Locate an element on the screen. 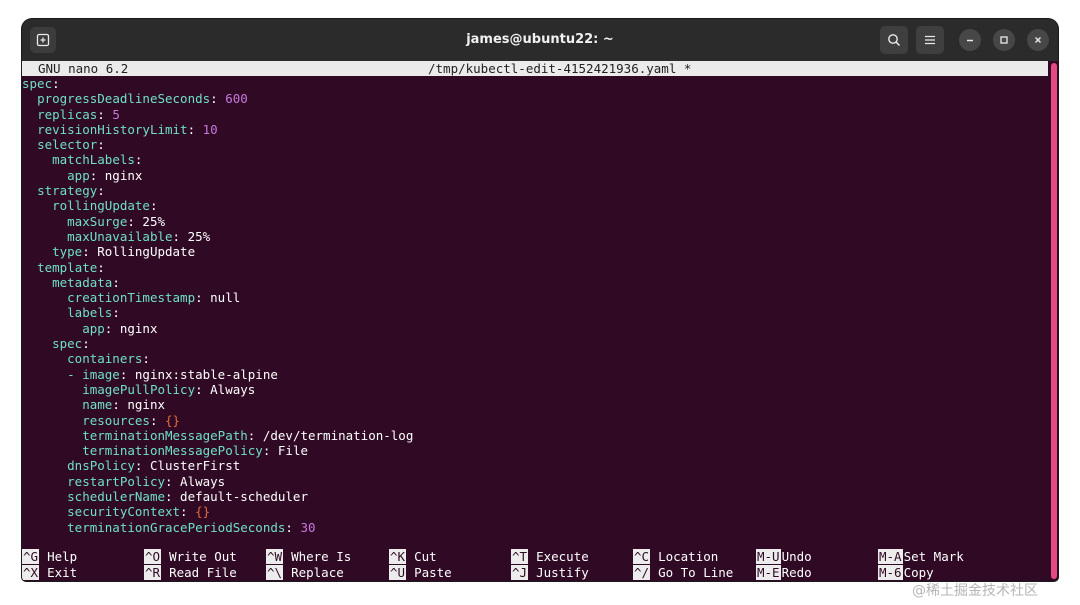 This screenshot has width=1080, height=605. maximize-icon is located at coordinates (1004, 40).